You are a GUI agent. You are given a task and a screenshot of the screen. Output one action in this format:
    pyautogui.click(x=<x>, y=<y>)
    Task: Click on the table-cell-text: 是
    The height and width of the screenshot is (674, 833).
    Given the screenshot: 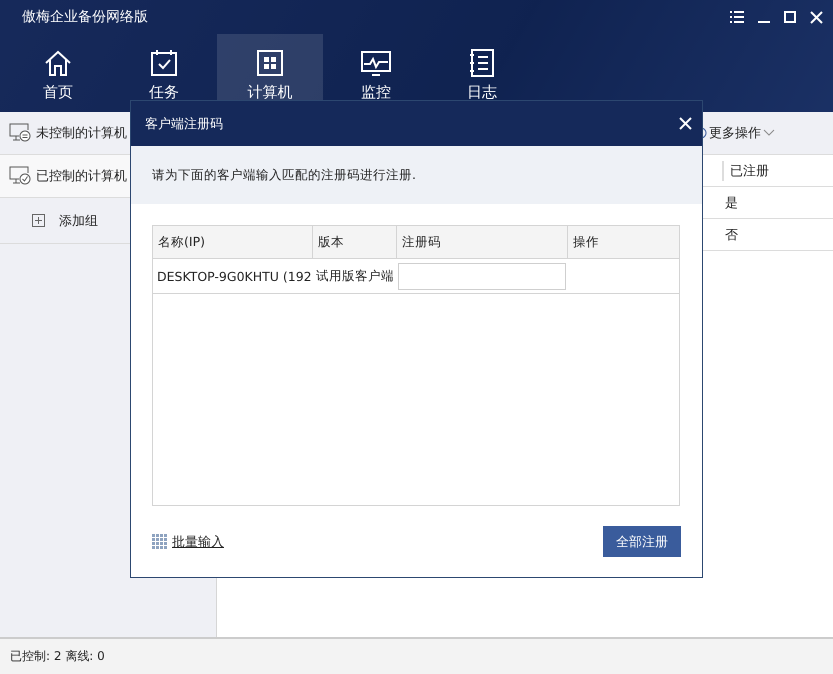 What is the action you would take?
    pyautogui.click(x=731, y=203)
    